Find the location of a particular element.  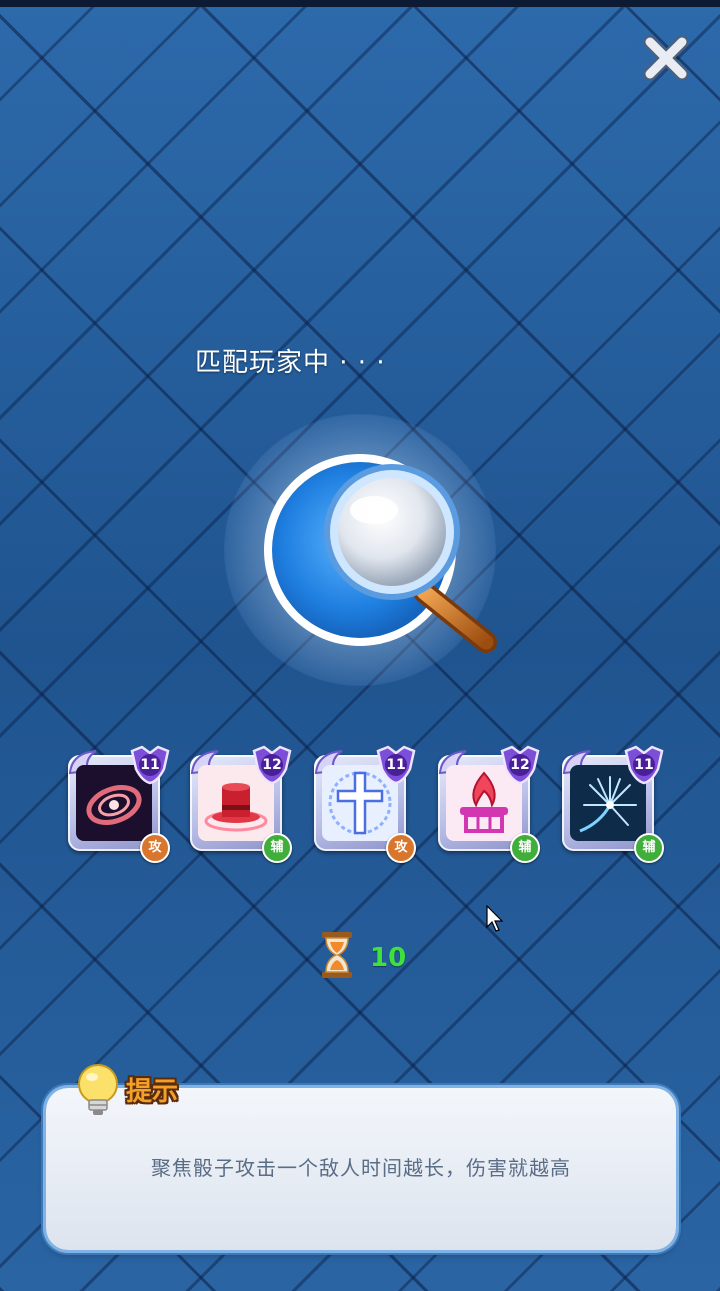

mouse-cursor-icon is located at coordinates (495, 918).